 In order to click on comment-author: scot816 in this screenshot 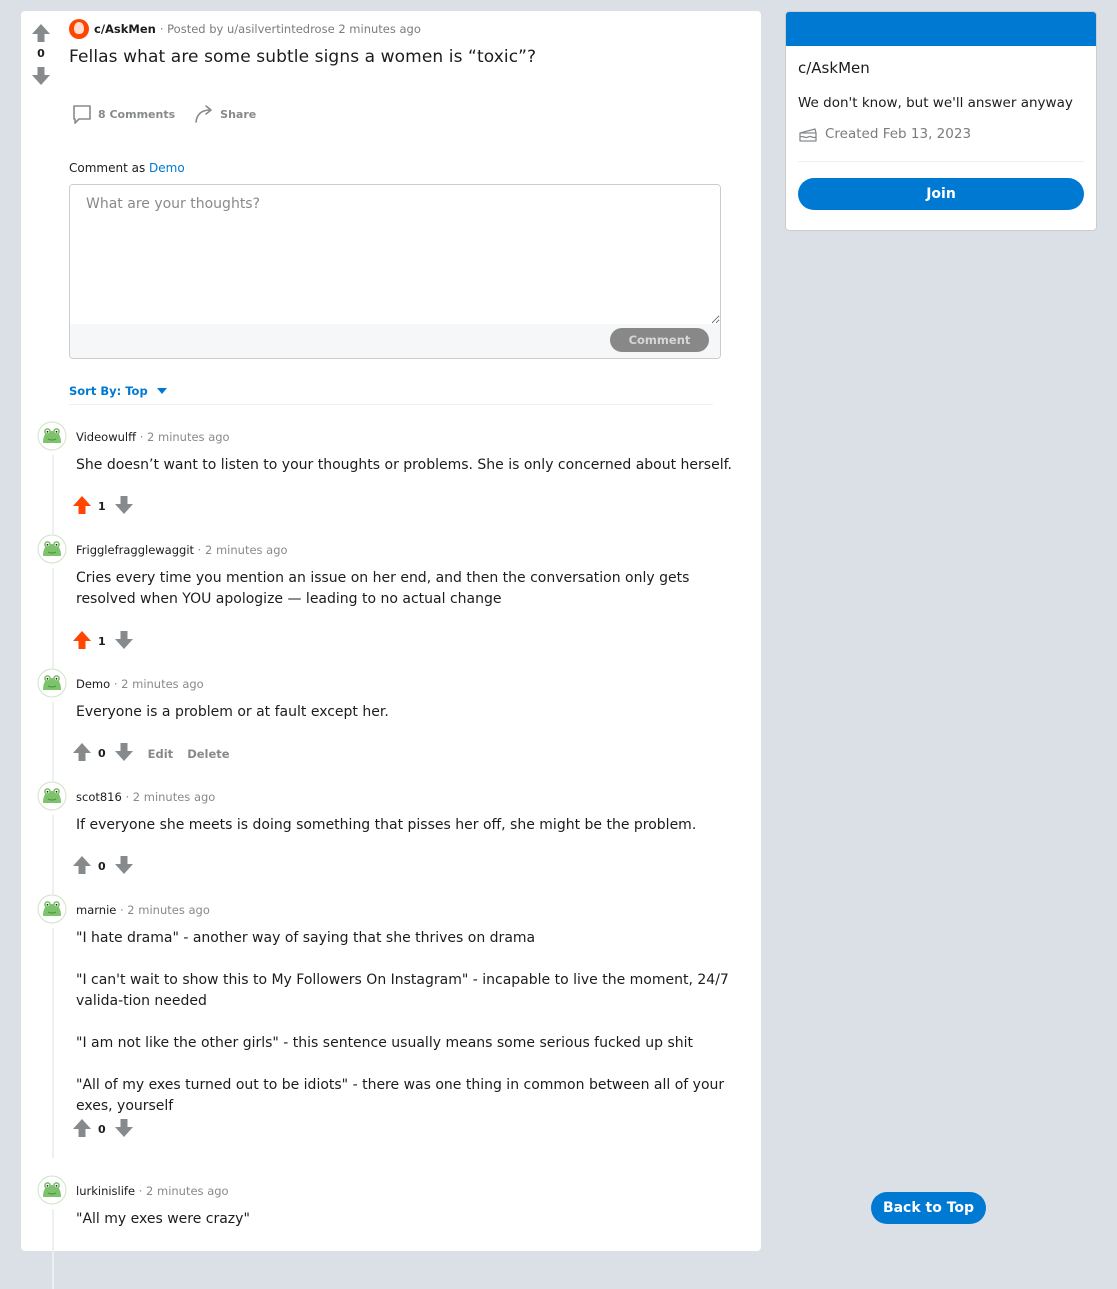, I will do `click(99, 797)`.